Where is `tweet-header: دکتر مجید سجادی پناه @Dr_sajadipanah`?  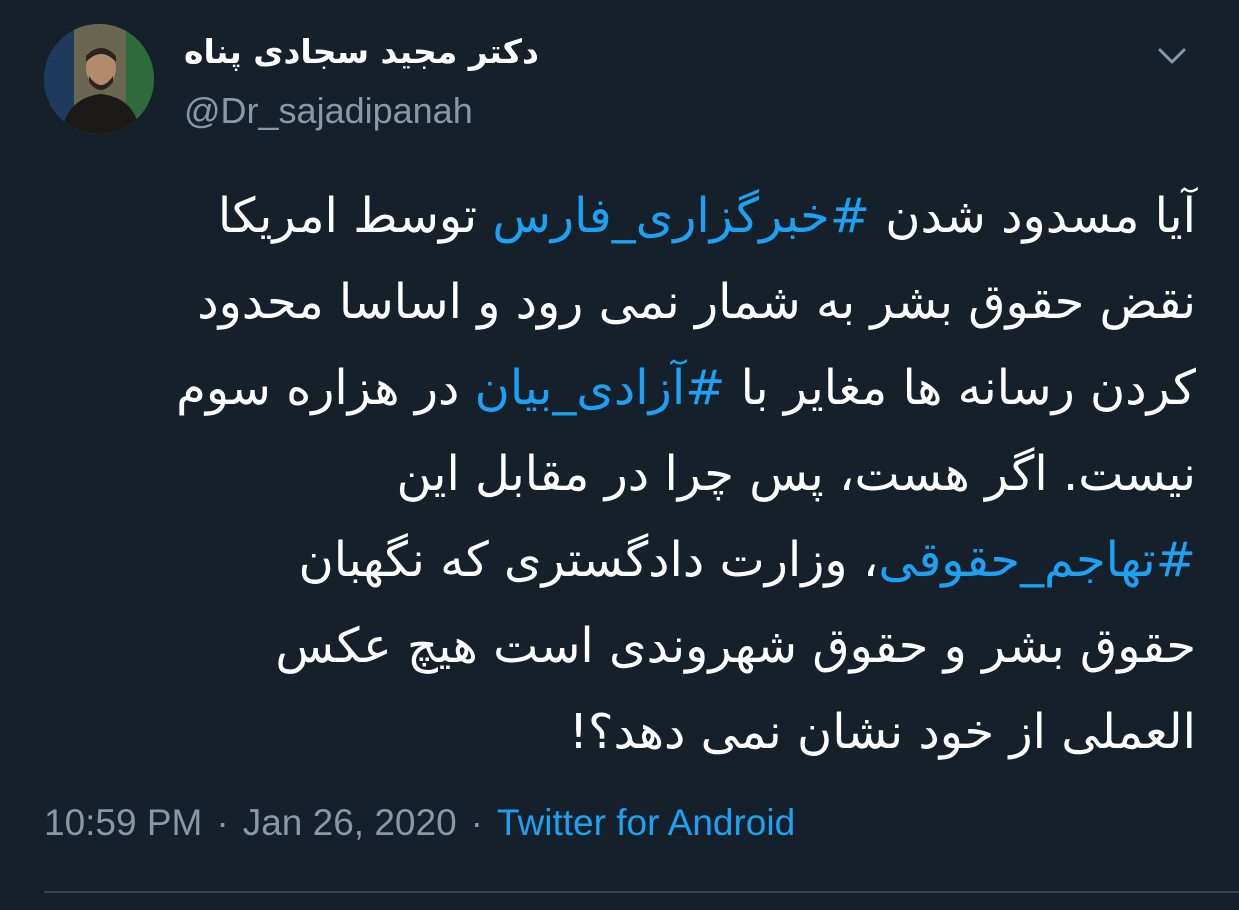
tweet-header: دکتر مجید سجادی پناه @Dr_sajadipanah is located at coordinates (619, 80).